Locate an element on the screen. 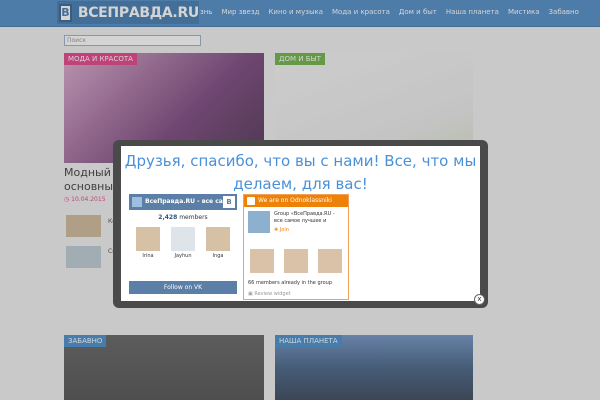 The height and width of the screenshot is (400, 600). vk-widget-header: ВсеПравда.RU - все сам... В is located at coordinates (183, 202).